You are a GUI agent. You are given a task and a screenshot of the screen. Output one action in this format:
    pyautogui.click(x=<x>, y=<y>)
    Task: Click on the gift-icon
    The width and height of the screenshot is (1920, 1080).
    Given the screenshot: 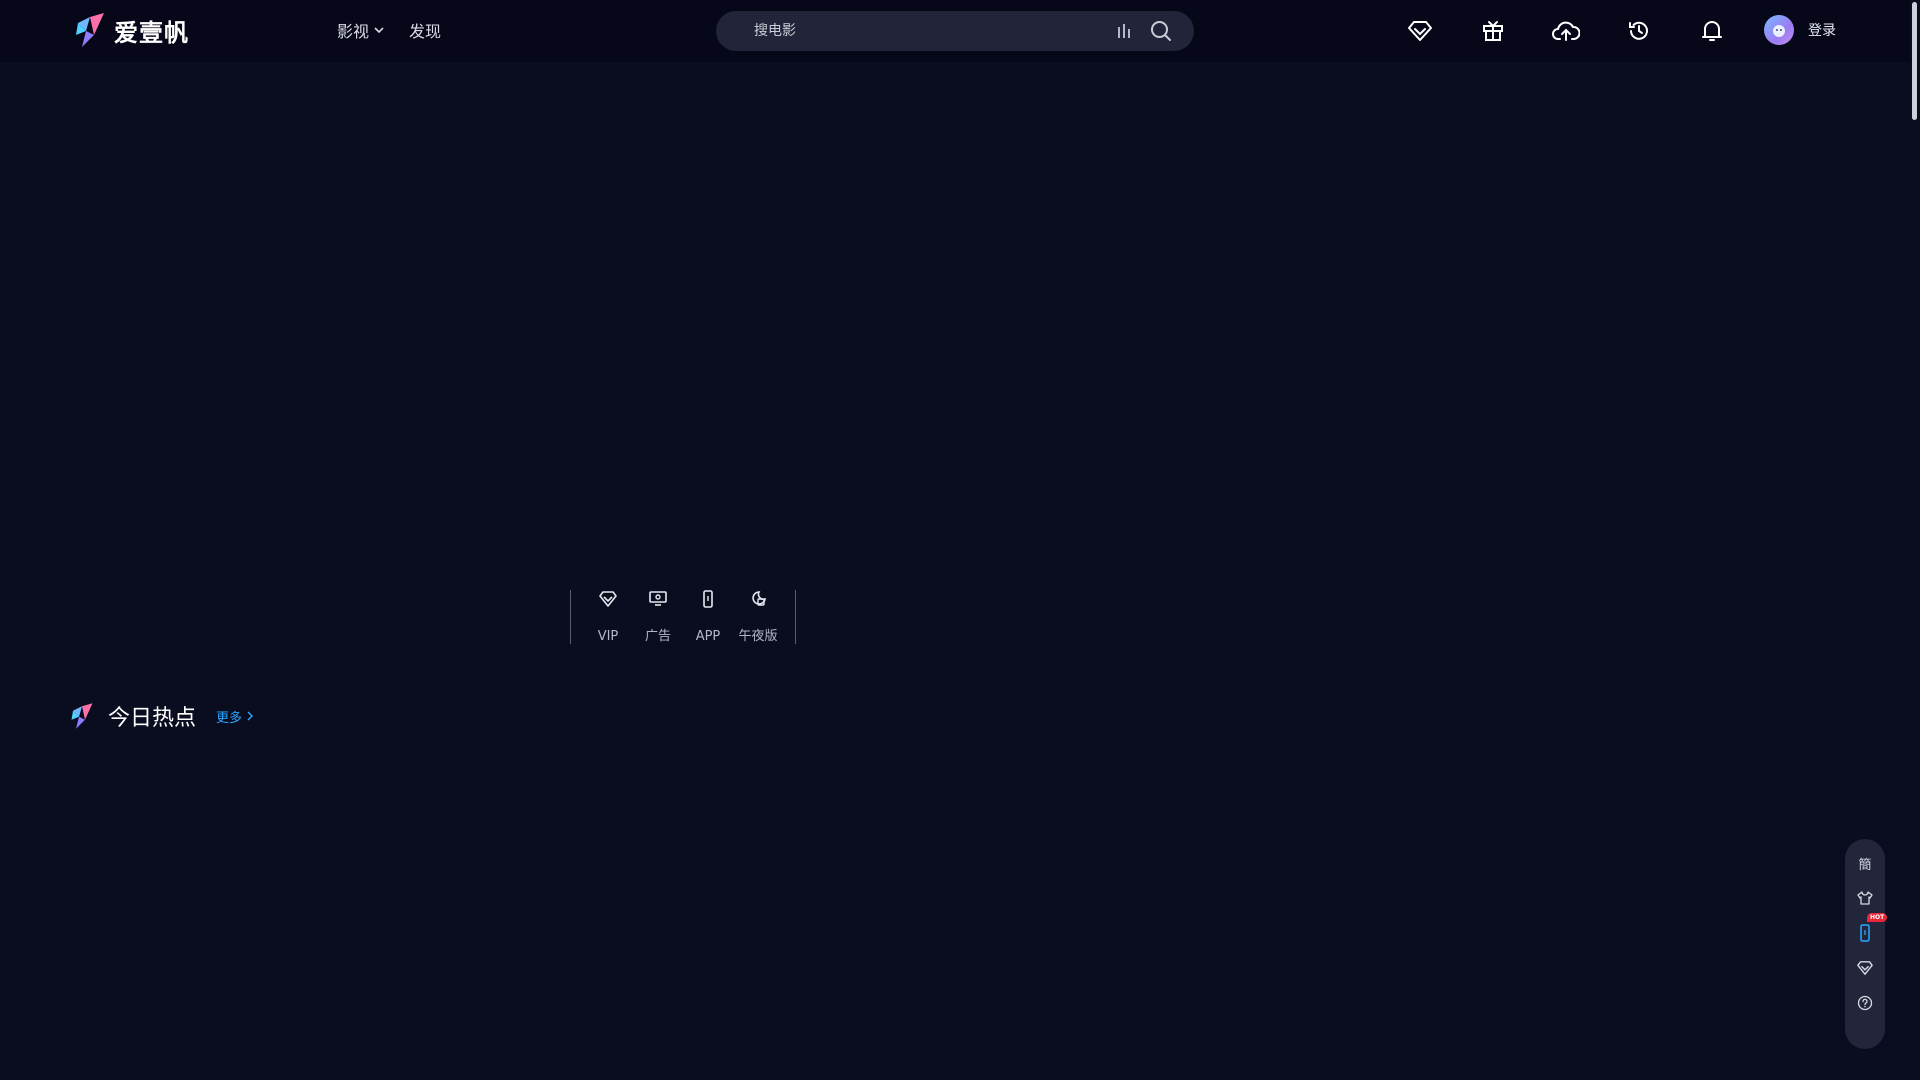 What is the action you would take?
    pyautogui.click(x=1493, y=31)
    